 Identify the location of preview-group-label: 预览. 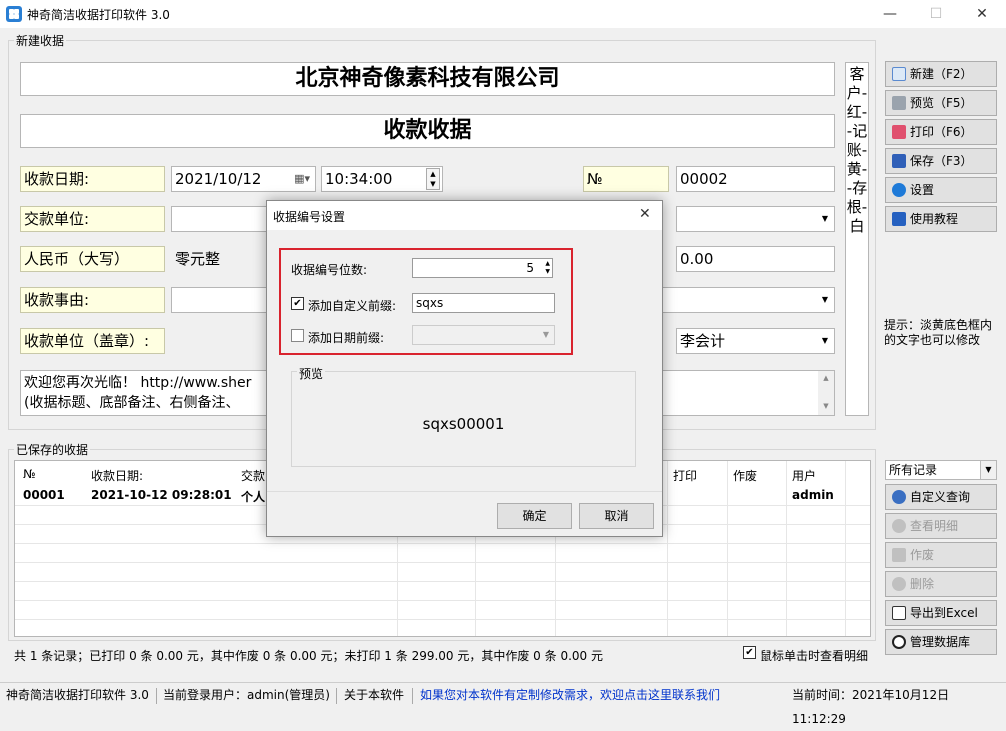
(311, 373).